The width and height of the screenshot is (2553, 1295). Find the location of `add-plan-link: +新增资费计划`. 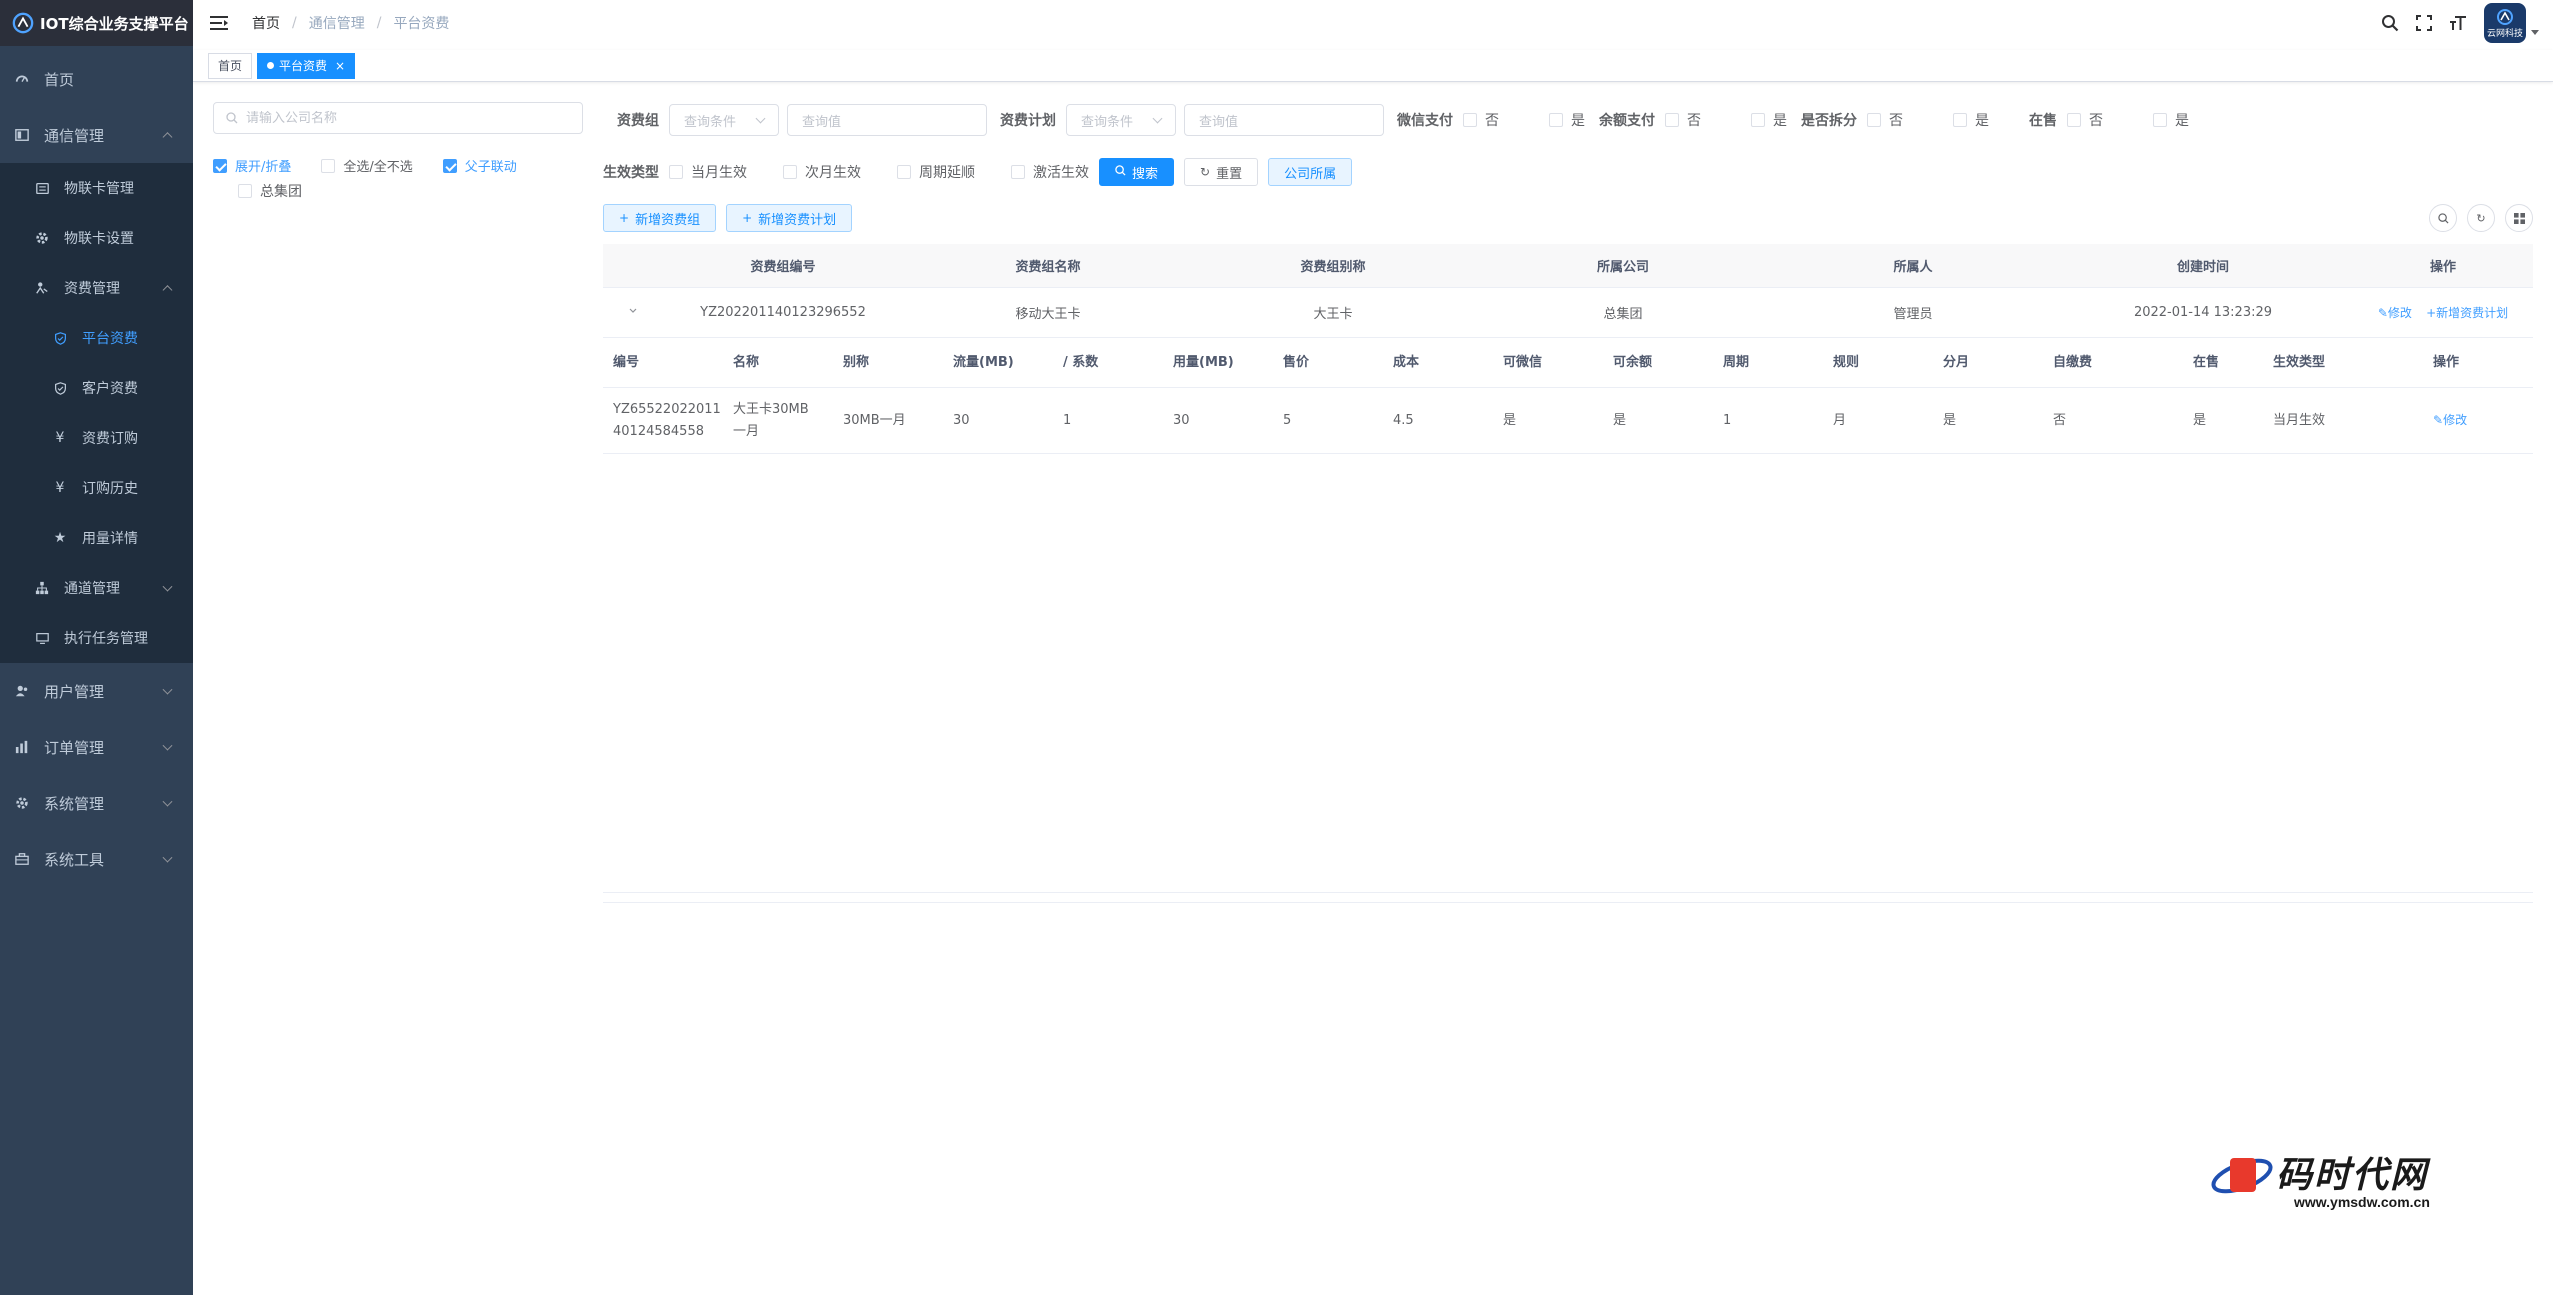

add-plan-link: +新增资费计划 is located at coordinates (2467, 313).